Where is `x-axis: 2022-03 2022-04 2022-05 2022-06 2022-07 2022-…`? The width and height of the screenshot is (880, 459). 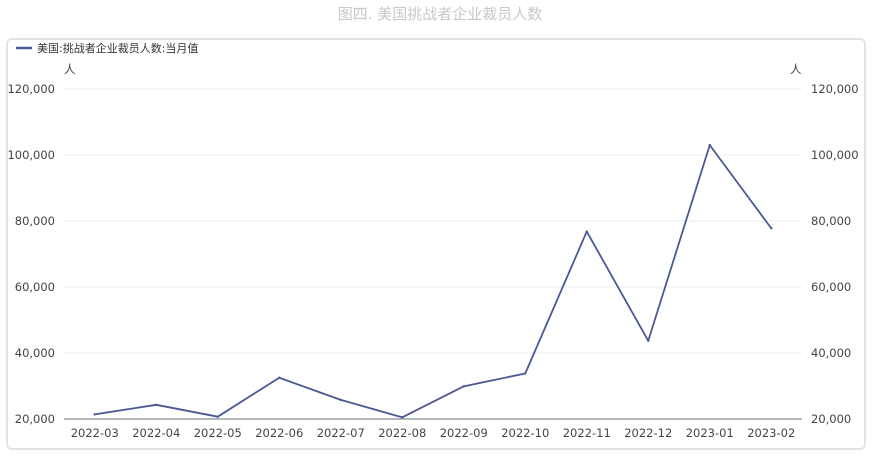 x-axis: 2022-03 2022-04 2022-05 2022-06 2022-07 2022-… is located at coordinates (433, 429).